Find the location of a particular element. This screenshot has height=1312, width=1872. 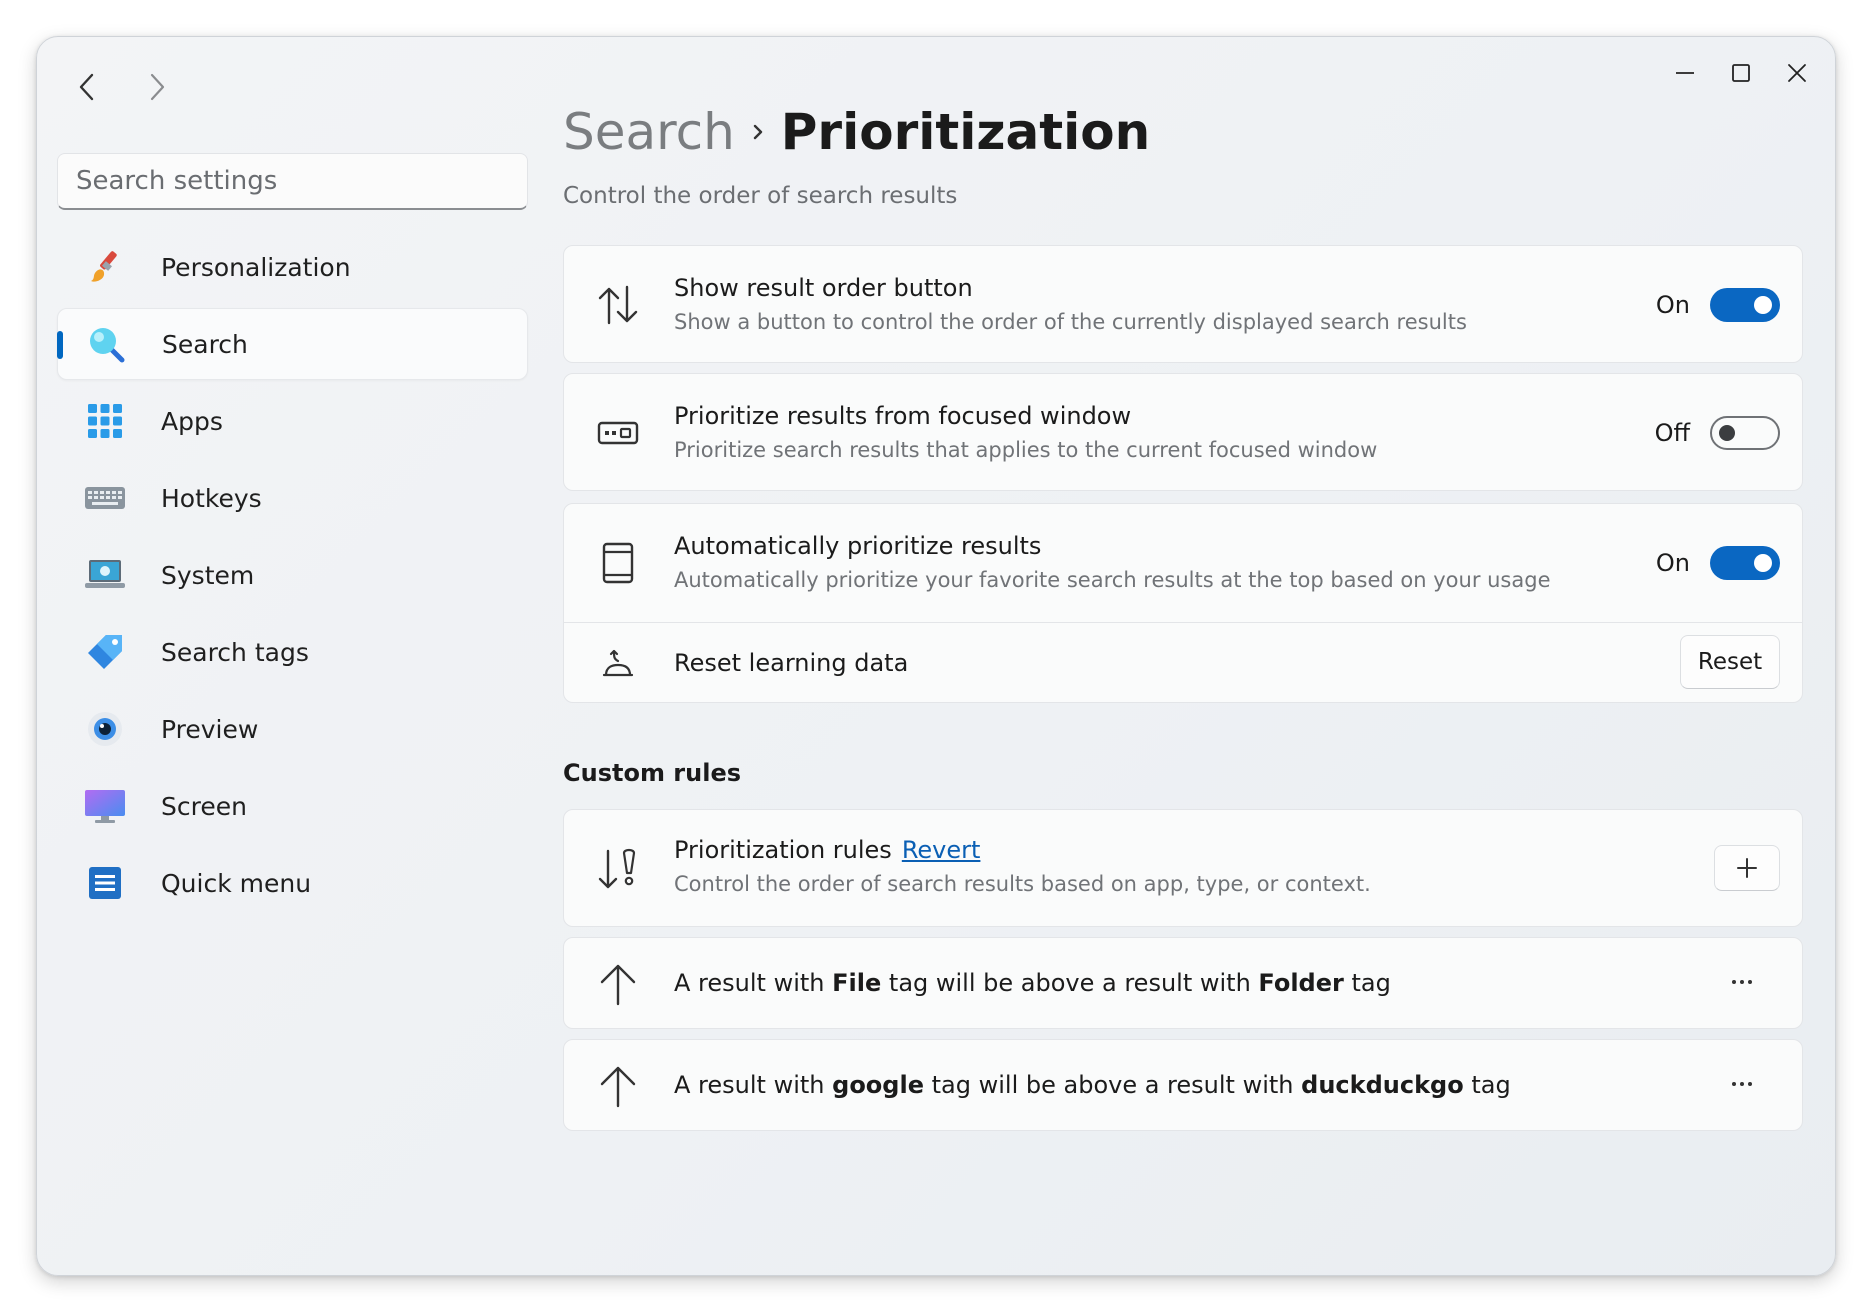

apps-grid-icon is located at coordinates (105, 421).